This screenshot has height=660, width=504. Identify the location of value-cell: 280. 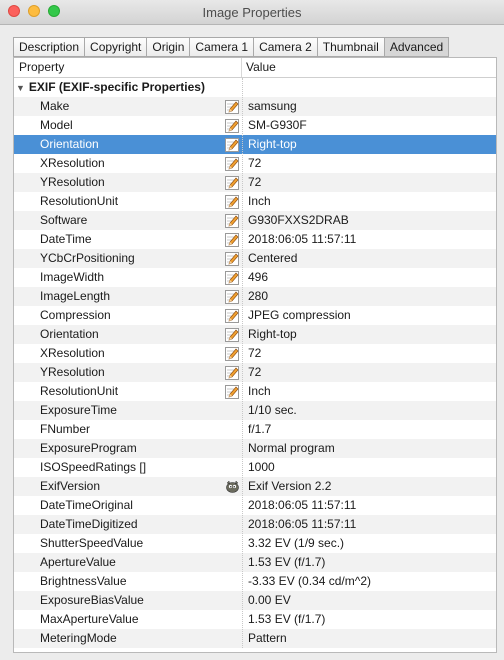
(258, 296).